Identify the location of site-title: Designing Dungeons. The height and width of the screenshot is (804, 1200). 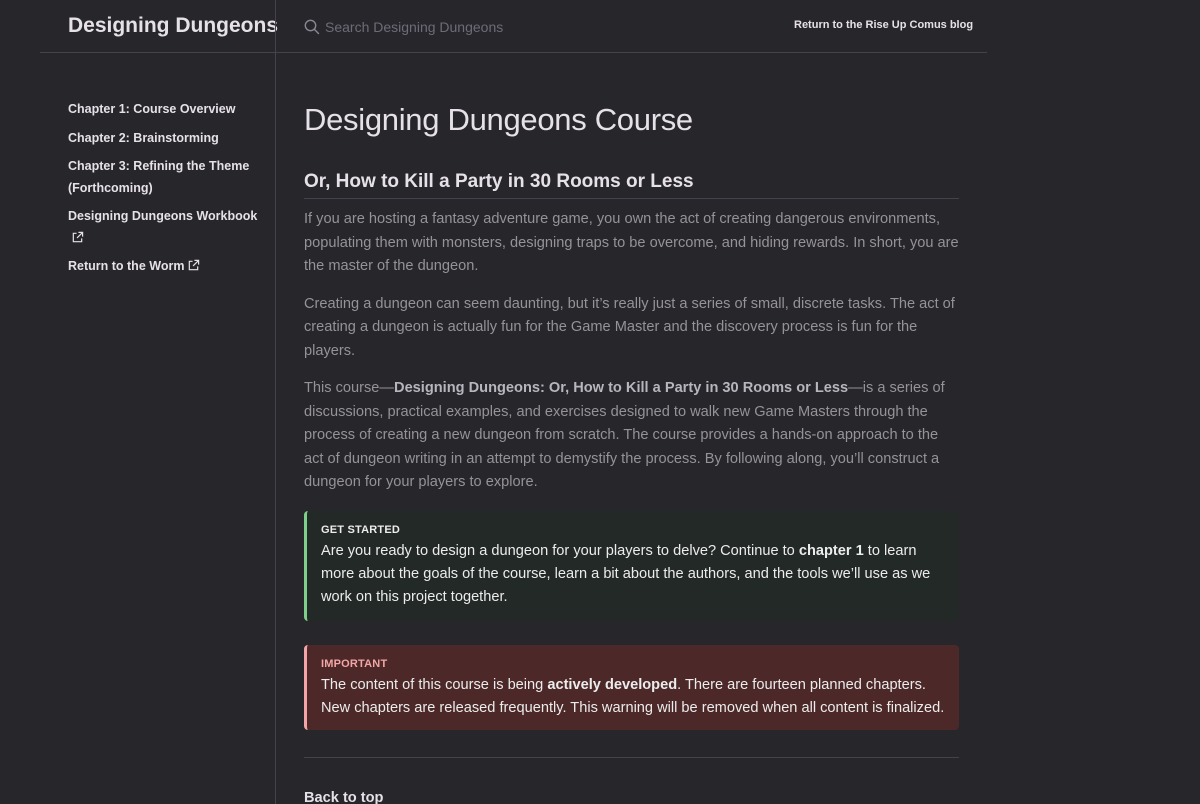
(173, 26).